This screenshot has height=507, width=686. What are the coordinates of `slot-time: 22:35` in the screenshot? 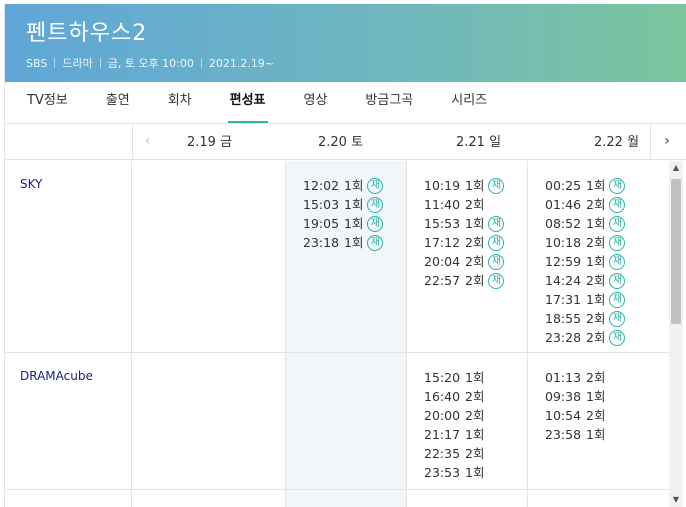 It's located at (442, 453).